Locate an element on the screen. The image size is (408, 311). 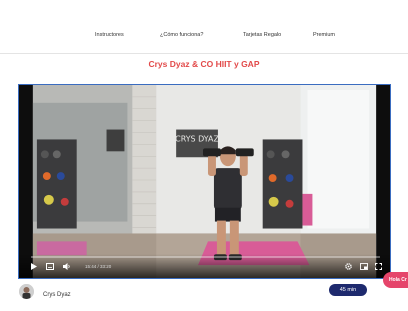
time-display: 15:44 / 33:20 is located at coordinates (98, 266).